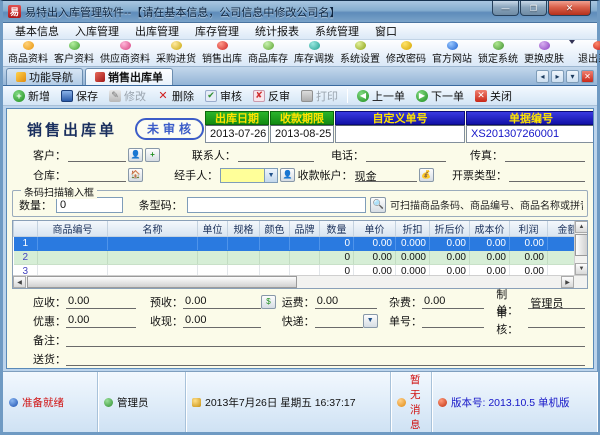 Image resolution: width=600 pixels, height=435 pixels. What do you see at coordinates (587, 53) in the screenshot?
I see `toolbar-exit-system: 退出系统` at bounding box center [587, 53].